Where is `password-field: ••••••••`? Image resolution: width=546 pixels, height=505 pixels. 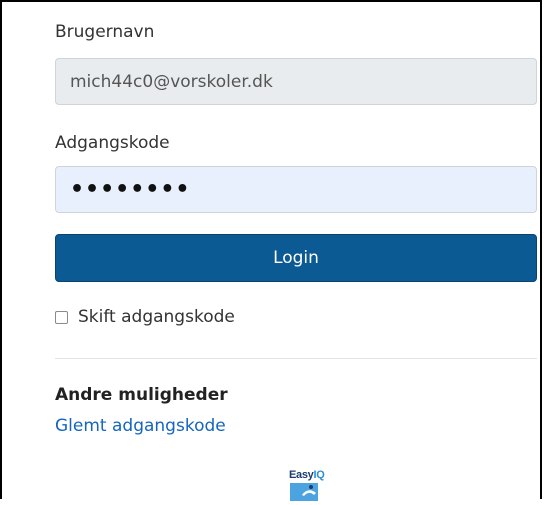
password-field: •••••••• is located at coordinates (296, 189).